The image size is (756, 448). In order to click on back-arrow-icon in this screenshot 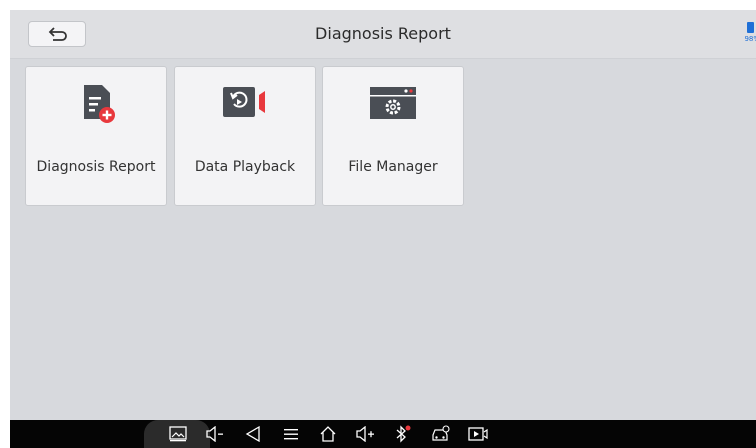, I will do `click(57, 34)`.